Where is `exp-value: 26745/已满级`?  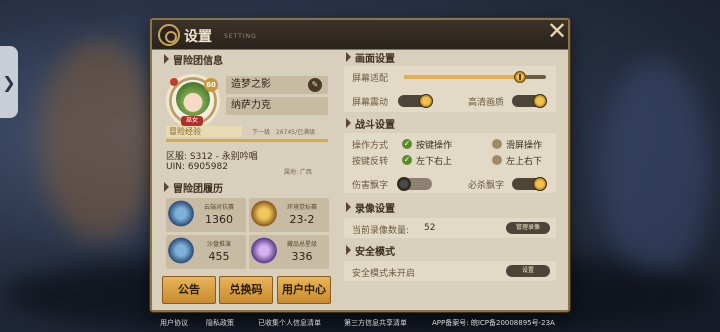 exp-value: 26745/已满级 is located at coordinates (296, 132).